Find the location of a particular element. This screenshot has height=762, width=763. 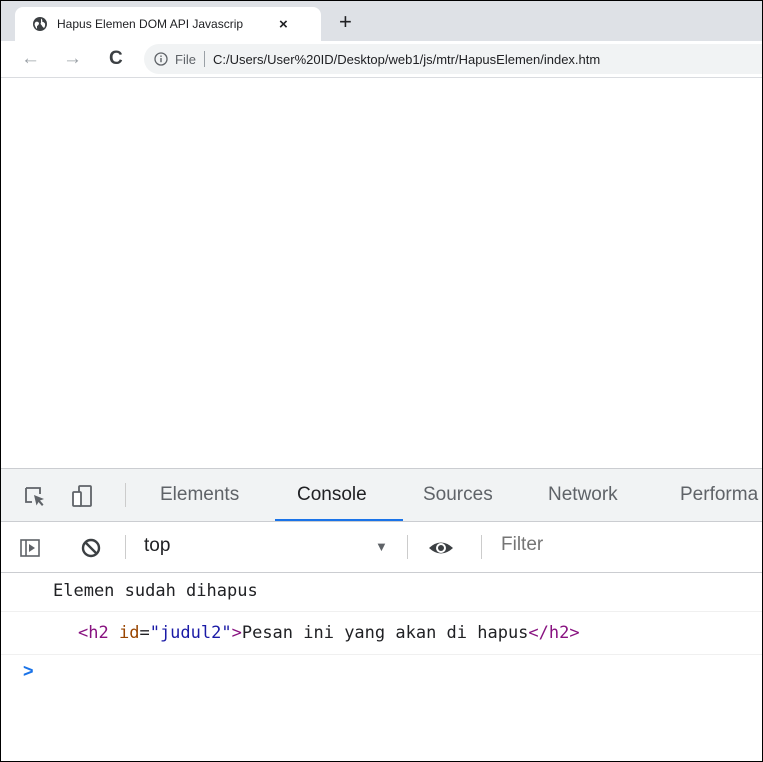

forward-button: → is located at coordinates (72, 58).